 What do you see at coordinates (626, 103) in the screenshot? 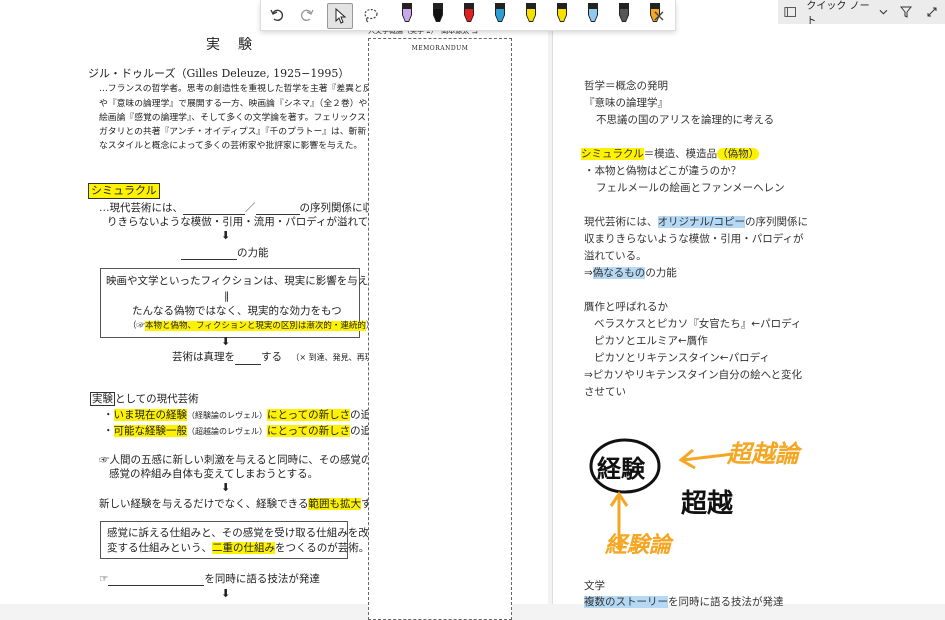
I see `note-line: 『意味の論理学』` at bounding box center [626, 103].